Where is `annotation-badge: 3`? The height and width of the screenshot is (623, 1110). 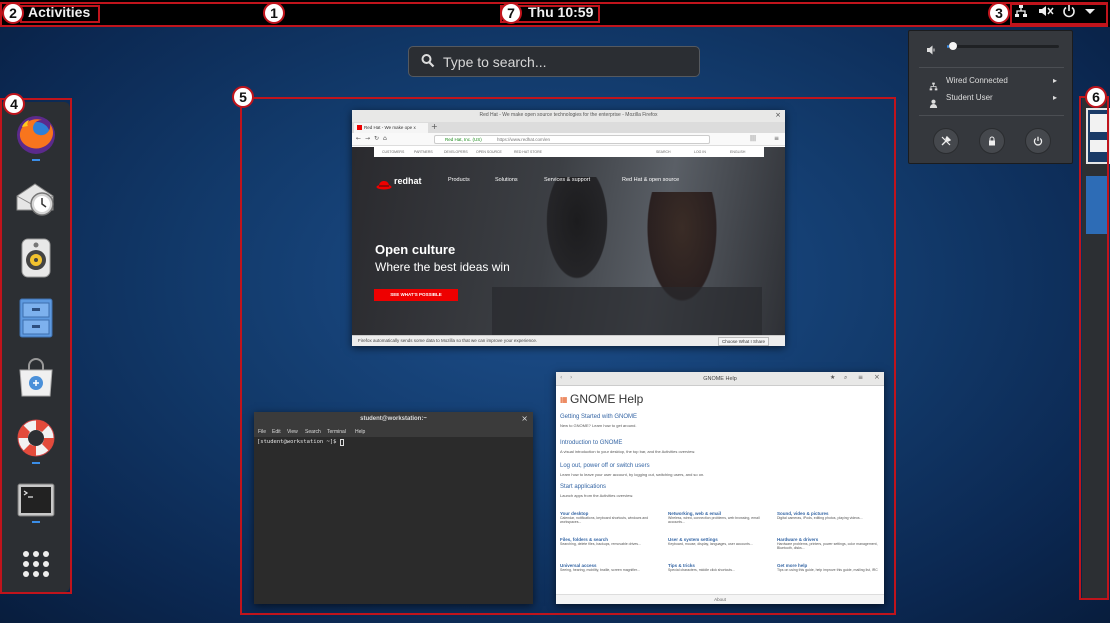 annotation-badge: 3 is located at coordinates (999, 13).